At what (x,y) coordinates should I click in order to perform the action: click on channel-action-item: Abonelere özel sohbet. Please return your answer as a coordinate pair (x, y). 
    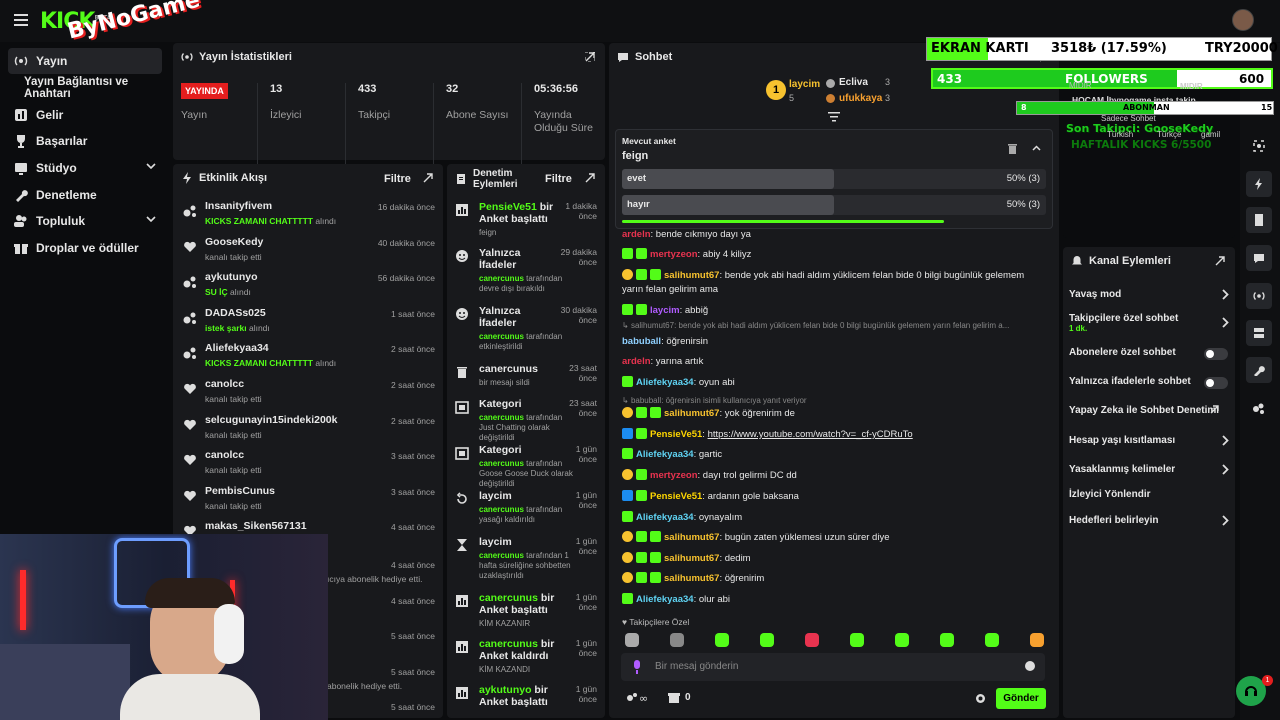
    Looking at the image, I should click on (1149, 354).